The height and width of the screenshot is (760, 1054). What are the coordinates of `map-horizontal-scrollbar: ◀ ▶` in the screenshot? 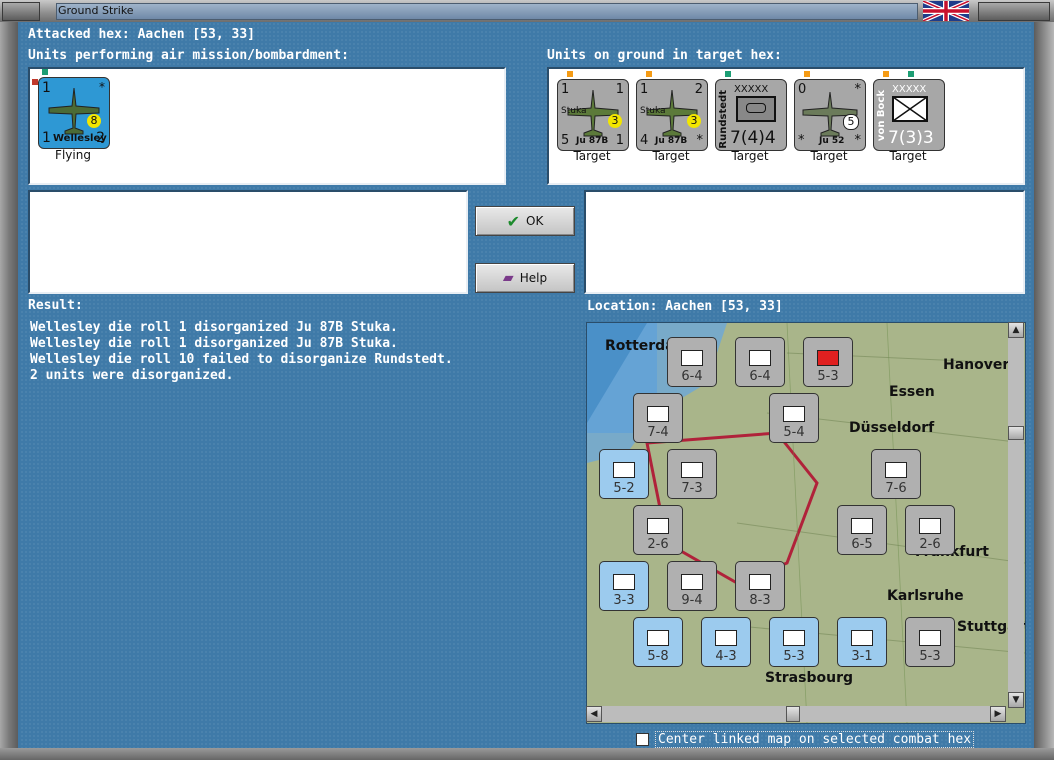 It's located at (796, 714).